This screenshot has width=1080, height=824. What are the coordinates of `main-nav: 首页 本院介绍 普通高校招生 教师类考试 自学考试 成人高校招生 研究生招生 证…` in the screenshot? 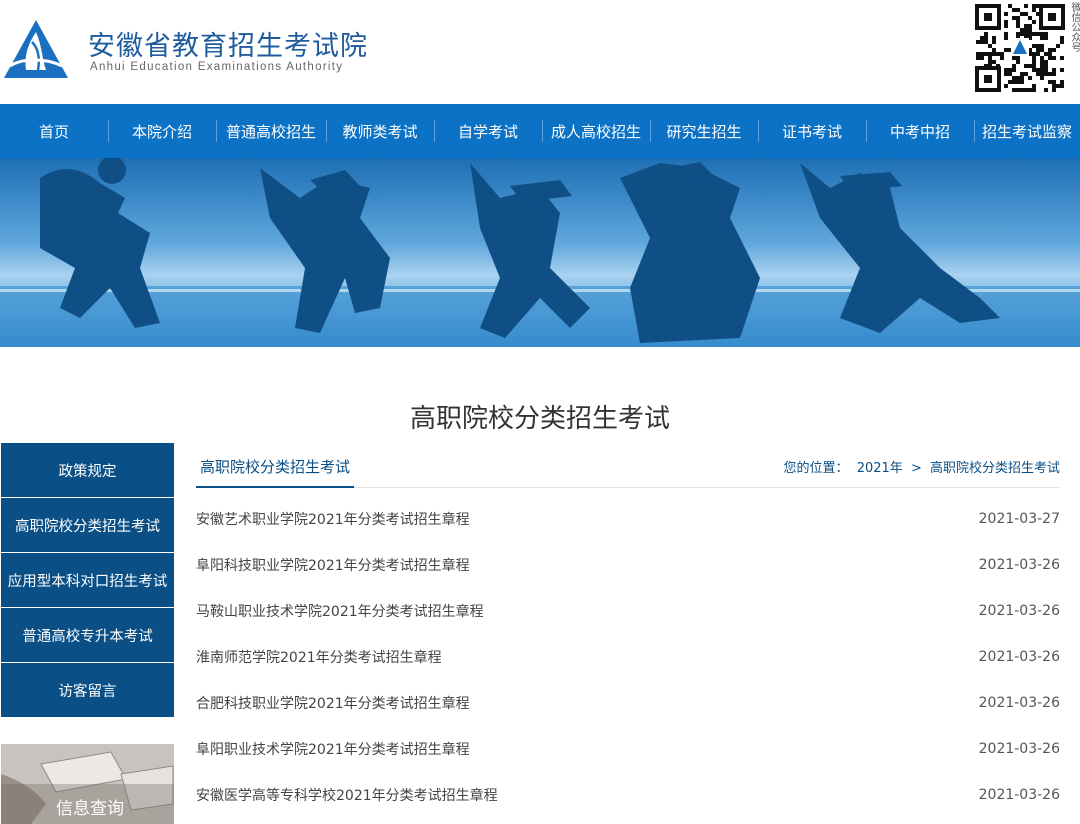 It's located at (540, 131).